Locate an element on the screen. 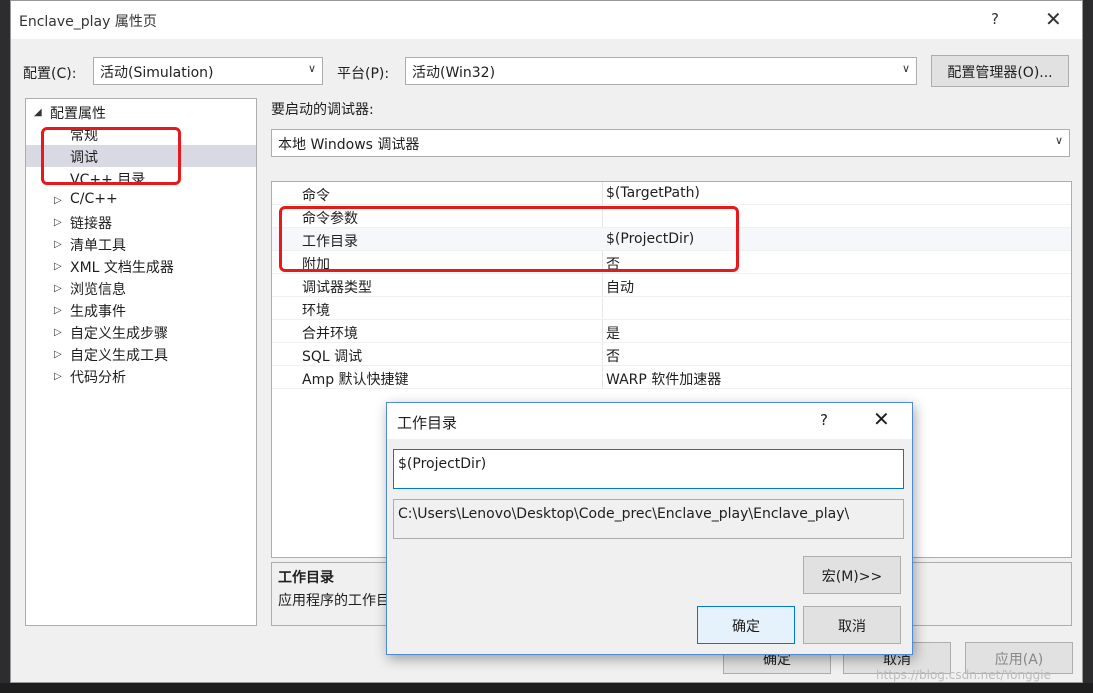  config-select-value: 活动(Simulation) is located at coordinates (157, 73).